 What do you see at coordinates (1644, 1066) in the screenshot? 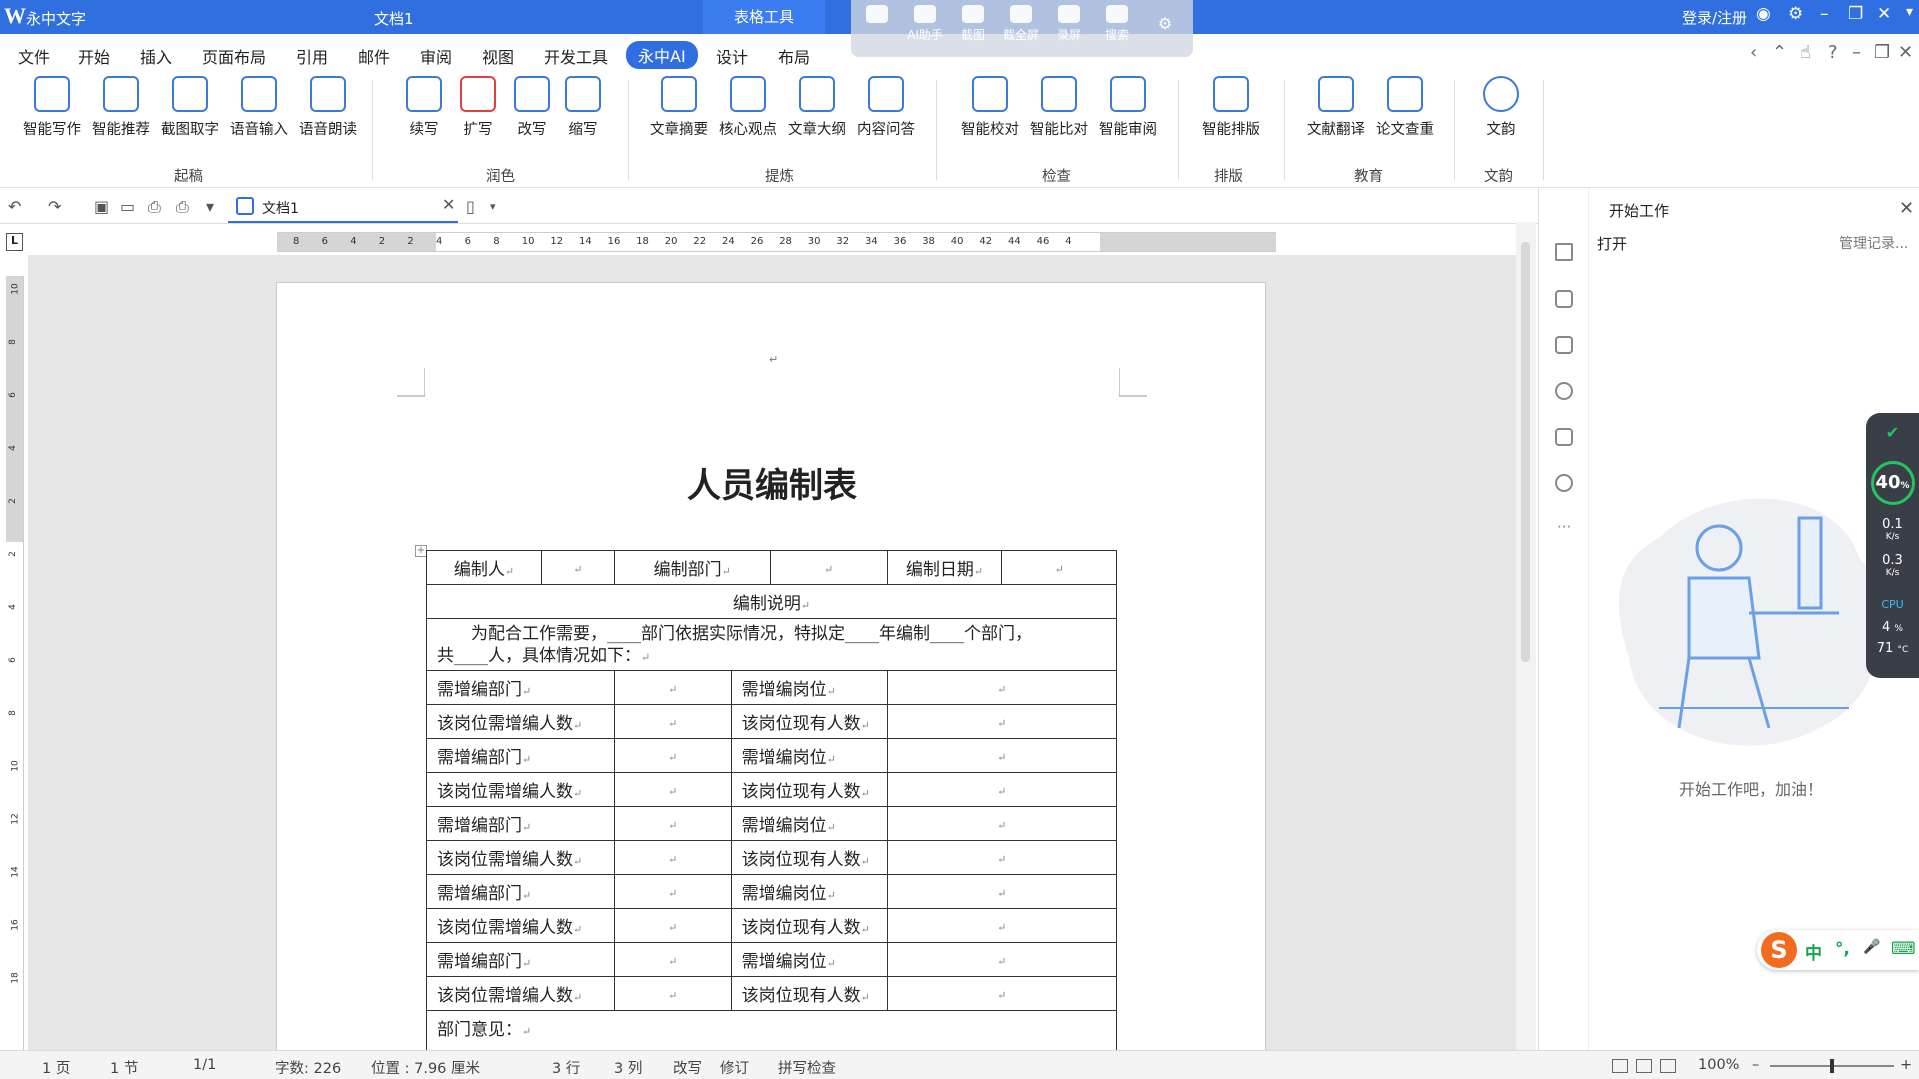
I see `view-web-icon` at bounding box center [1644, 1066].